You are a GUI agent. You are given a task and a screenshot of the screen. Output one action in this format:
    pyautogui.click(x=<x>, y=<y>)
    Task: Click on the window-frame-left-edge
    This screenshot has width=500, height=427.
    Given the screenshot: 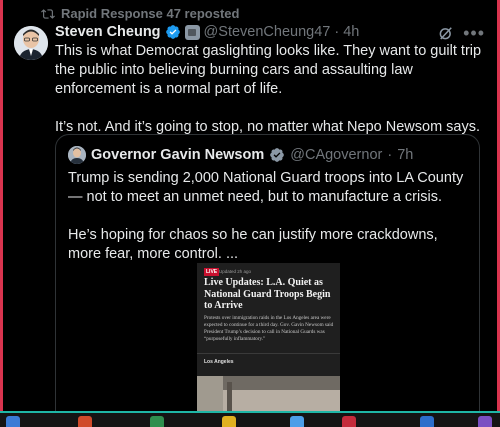 What is the action you would take?
    pyautogui.click(x=1, y=213)
    